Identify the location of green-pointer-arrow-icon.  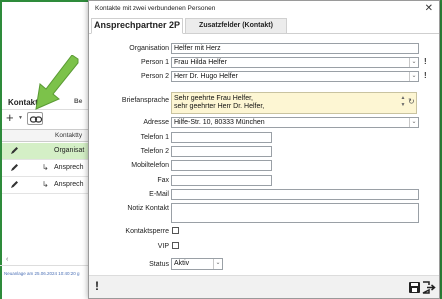
(57, 82).